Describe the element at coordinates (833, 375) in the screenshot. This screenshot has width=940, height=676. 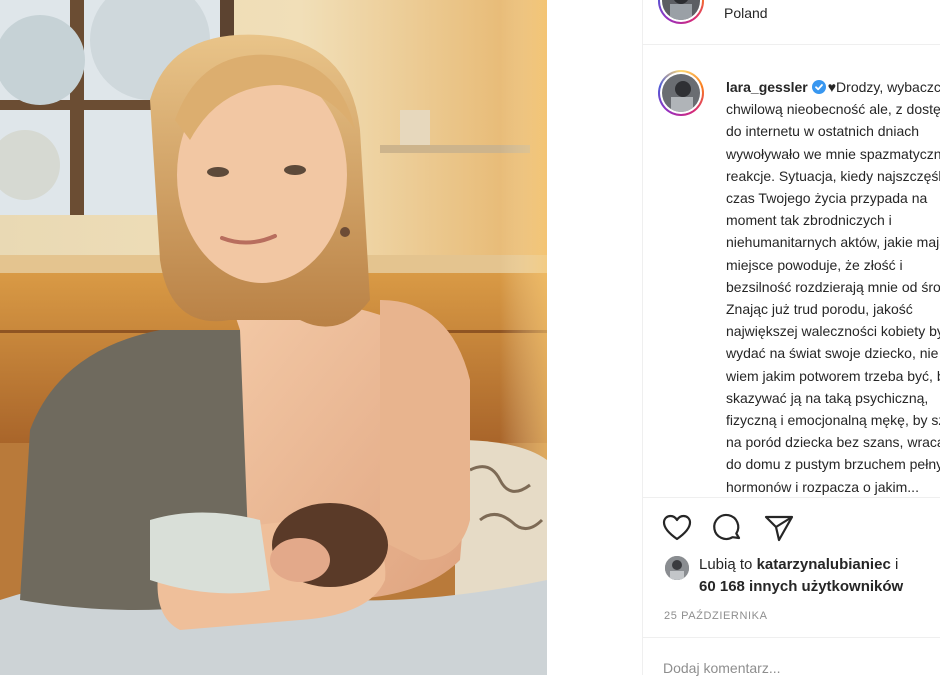
I see `caption-text-line: wiem jakim potworem trzeba być, by` at that location.